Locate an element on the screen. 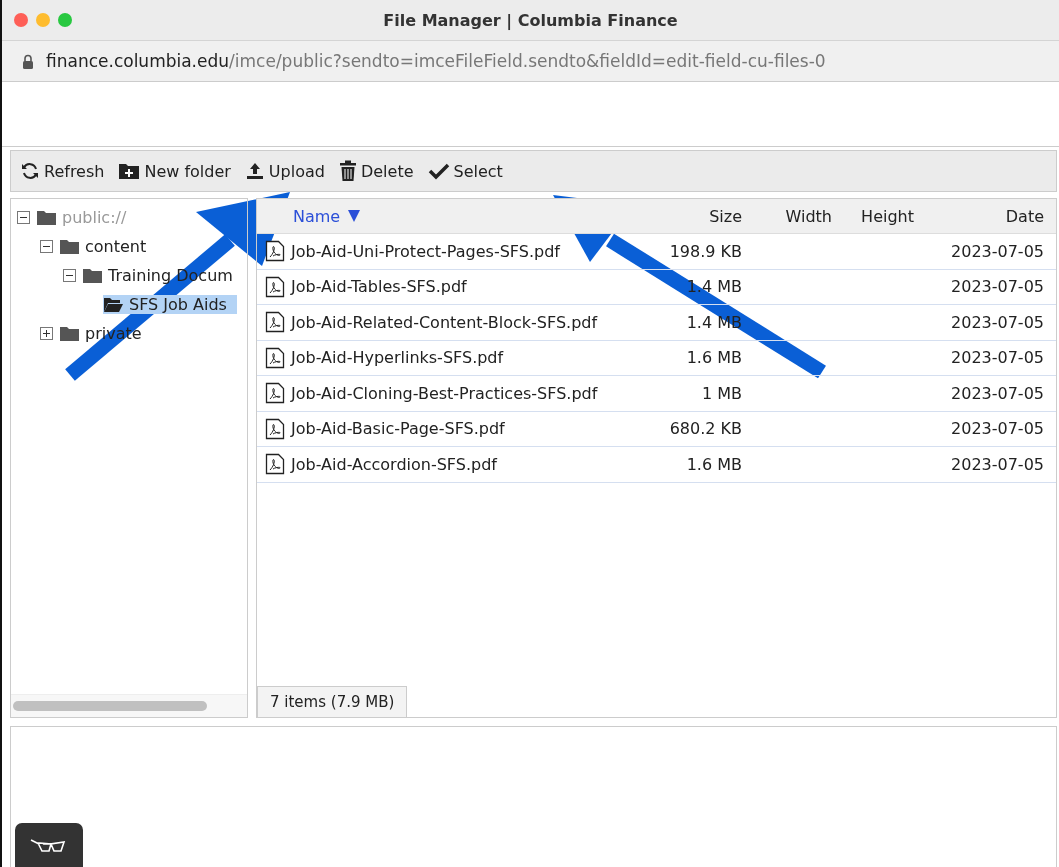  file-size: 198.9 KB is located at coordinates (705, 251).